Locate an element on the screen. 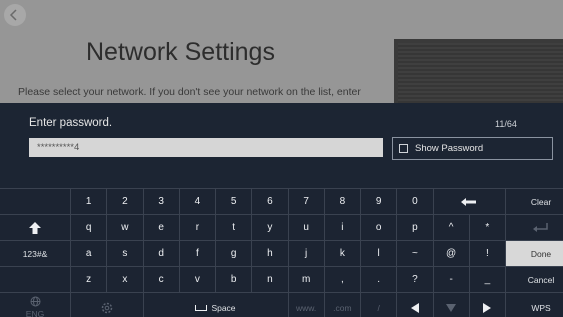 Image resolution: width=563 pixels, height=317 pixels. page-title: Network Settings is located at coordinates (180, 52).